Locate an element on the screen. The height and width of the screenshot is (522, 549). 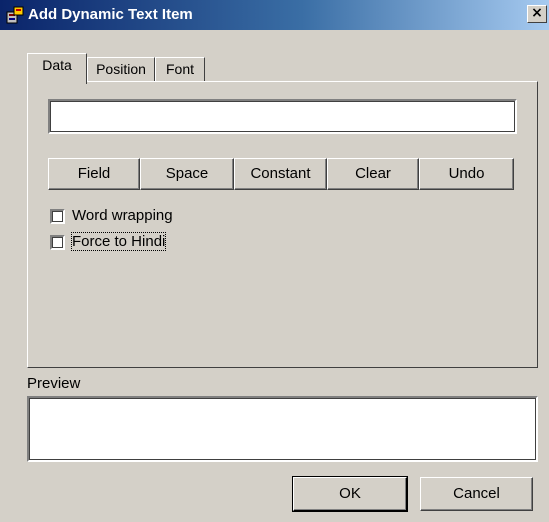
force-hindi-checkbox: Force to Hindi is located at coordinates (150, 242).